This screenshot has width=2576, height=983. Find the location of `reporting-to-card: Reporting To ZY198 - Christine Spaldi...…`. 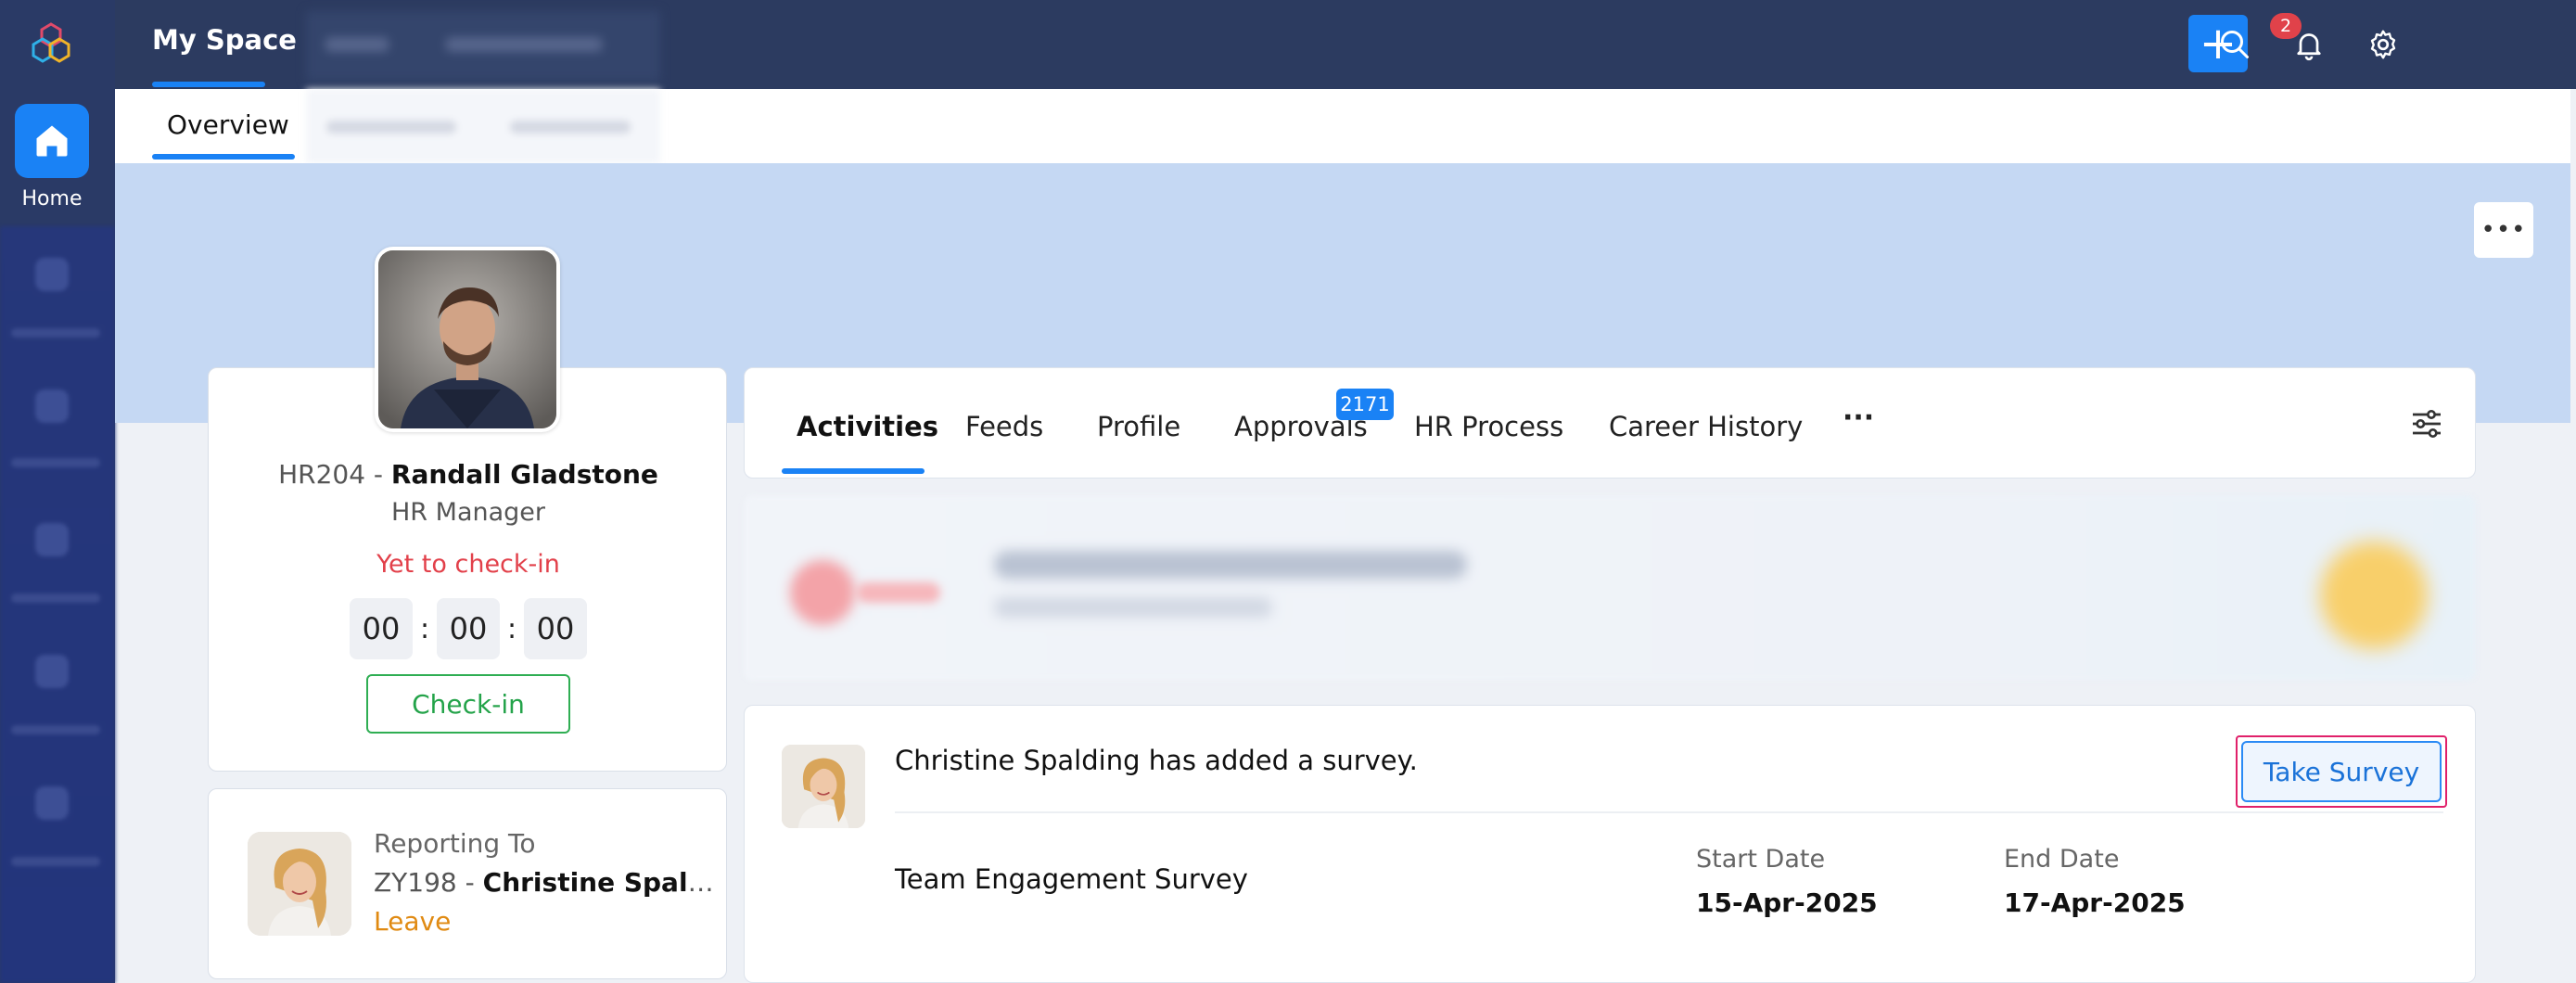

reporting-to-card: Reporting To ZY198 - Christine Spaldi...… is located at coordinates (467, 883).